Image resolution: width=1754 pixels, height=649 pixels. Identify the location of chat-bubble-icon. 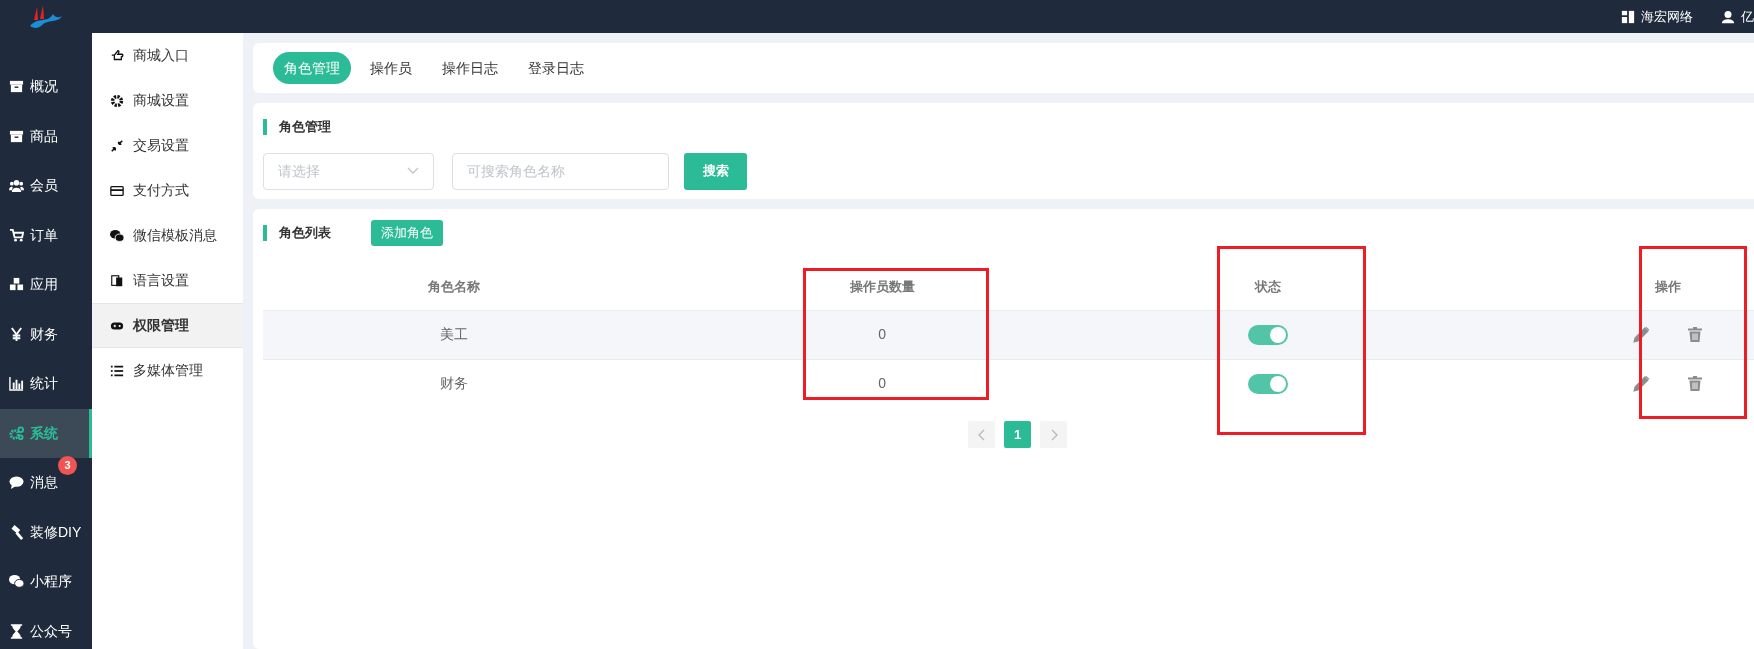
(16, 483).